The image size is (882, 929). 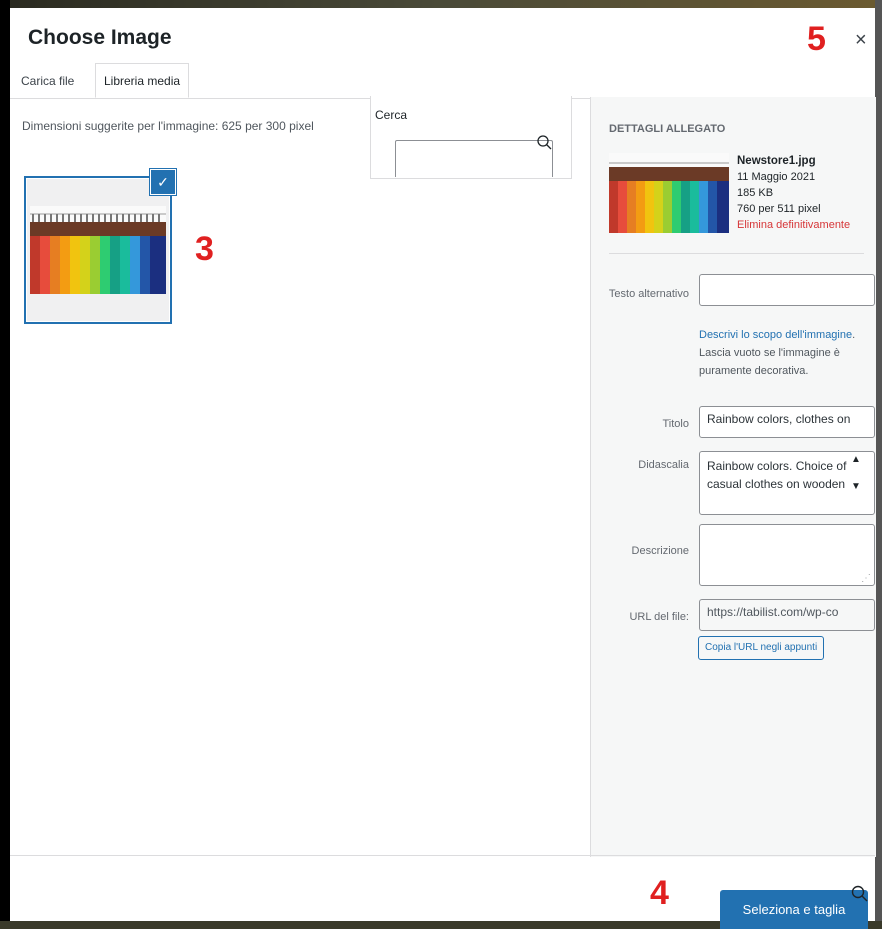 What do you see at coordinates (47, 80) in the screenshot?
I see `tab-upload-files: Carica file` at bounding box center [47, 80].